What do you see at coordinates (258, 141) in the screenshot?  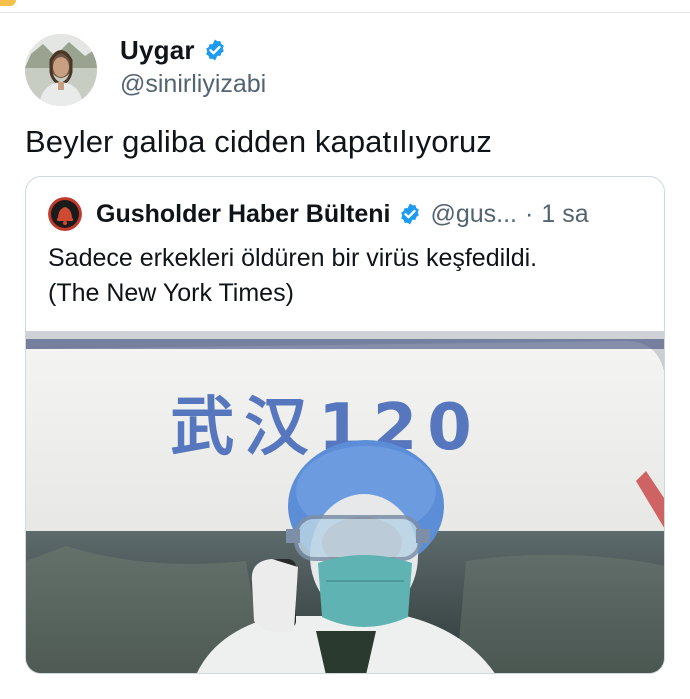 I see `tweet-text: Beyler galiba cidden kapatılıyoruz` at bounding box center [258, 141].